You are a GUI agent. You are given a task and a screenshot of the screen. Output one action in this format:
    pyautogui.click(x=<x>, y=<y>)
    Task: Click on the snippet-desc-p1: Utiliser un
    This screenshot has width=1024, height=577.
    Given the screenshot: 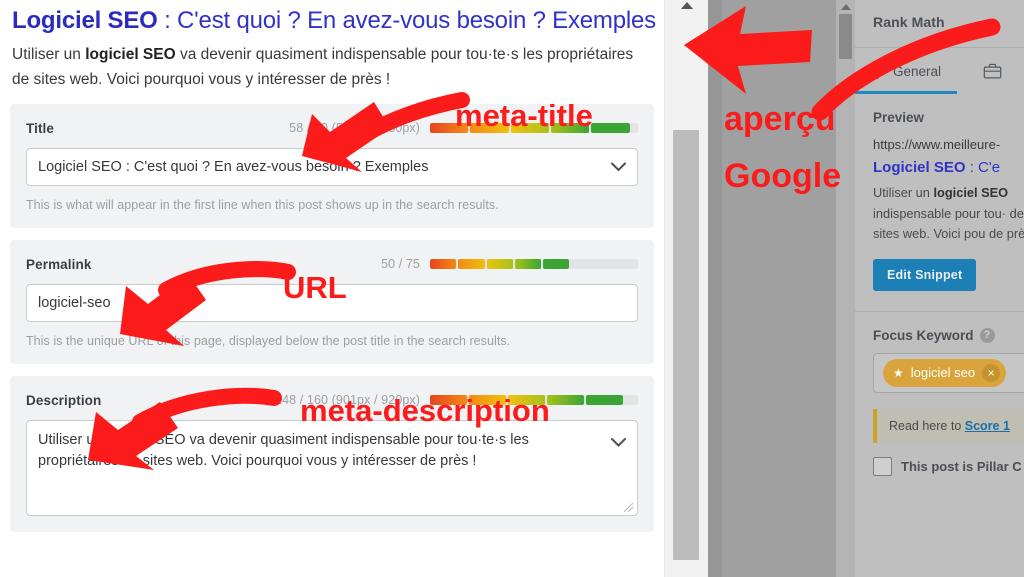 What is the action you would take?
    pyautogui.click(x=903, y=192)
    